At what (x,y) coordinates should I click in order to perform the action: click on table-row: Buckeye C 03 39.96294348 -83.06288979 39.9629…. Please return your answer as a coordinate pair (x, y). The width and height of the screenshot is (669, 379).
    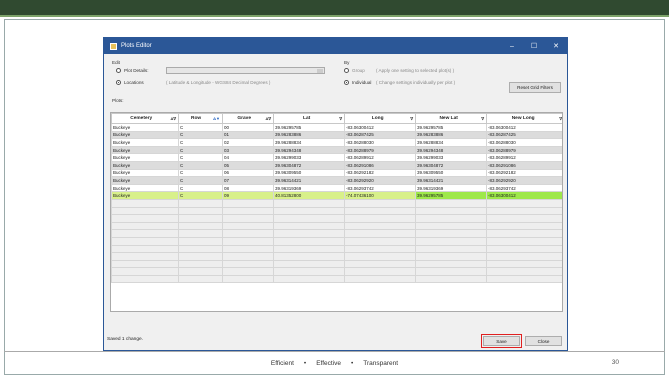
    Looking at the image, I should click on (336, 150).